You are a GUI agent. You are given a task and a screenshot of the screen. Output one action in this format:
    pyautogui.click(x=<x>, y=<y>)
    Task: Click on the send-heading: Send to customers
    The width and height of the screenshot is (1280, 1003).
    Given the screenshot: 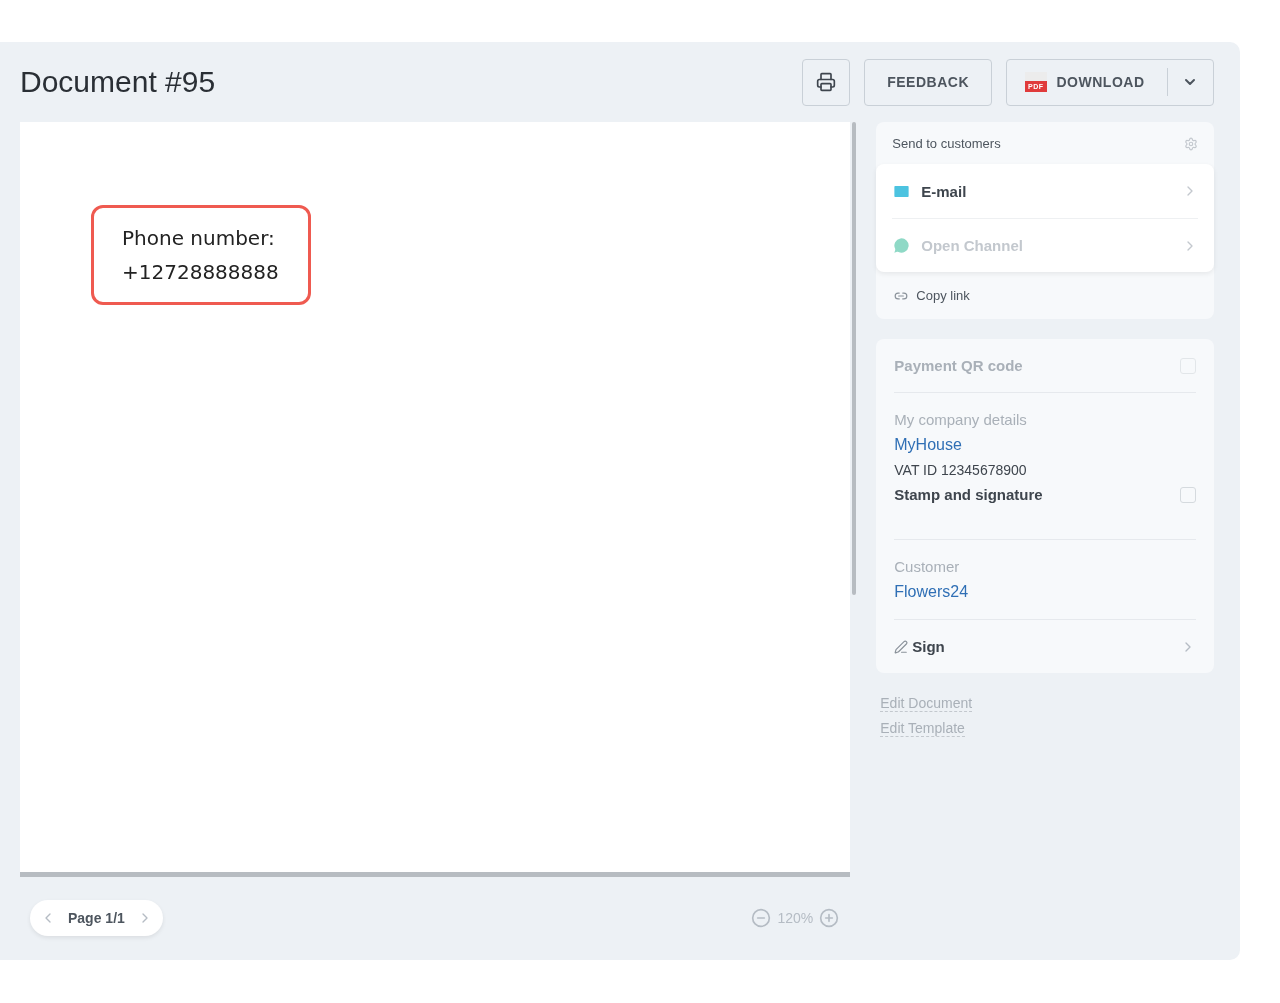 What is the action you would take?
    pyautogui.click(x=946, y=143)
    